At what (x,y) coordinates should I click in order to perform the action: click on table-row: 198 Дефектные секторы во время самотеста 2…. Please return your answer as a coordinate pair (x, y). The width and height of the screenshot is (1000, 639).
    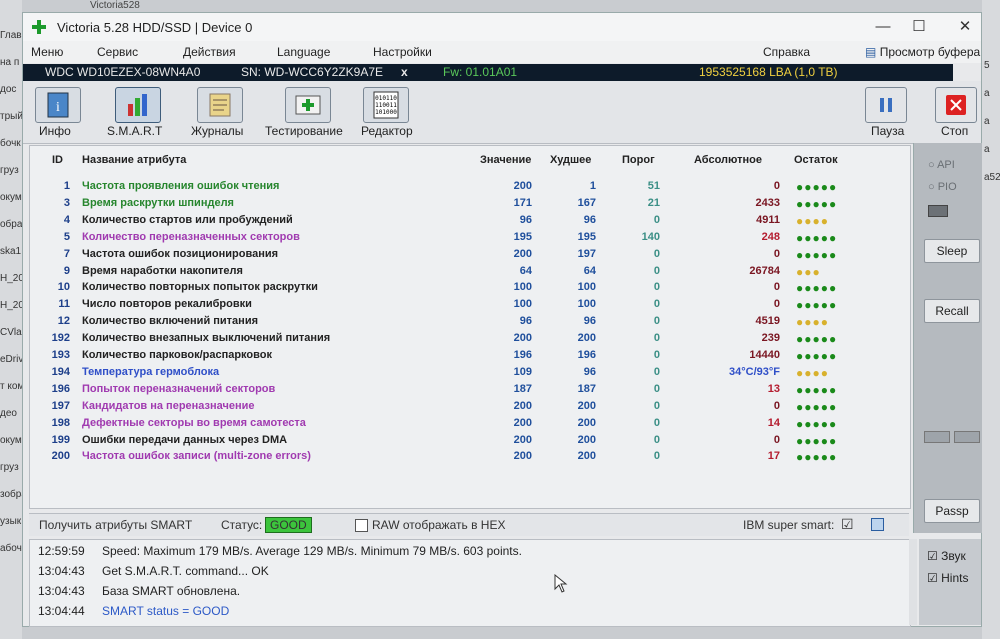
    Looking at the image, I should click on (470, 425).